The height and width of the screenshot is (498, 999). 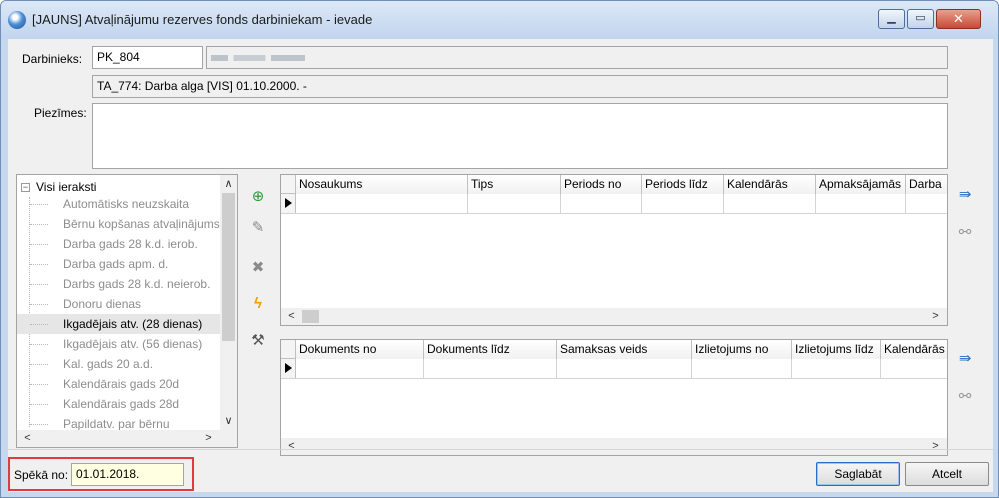 I want to click on app-globe-icon, so click(x=17, y=20).